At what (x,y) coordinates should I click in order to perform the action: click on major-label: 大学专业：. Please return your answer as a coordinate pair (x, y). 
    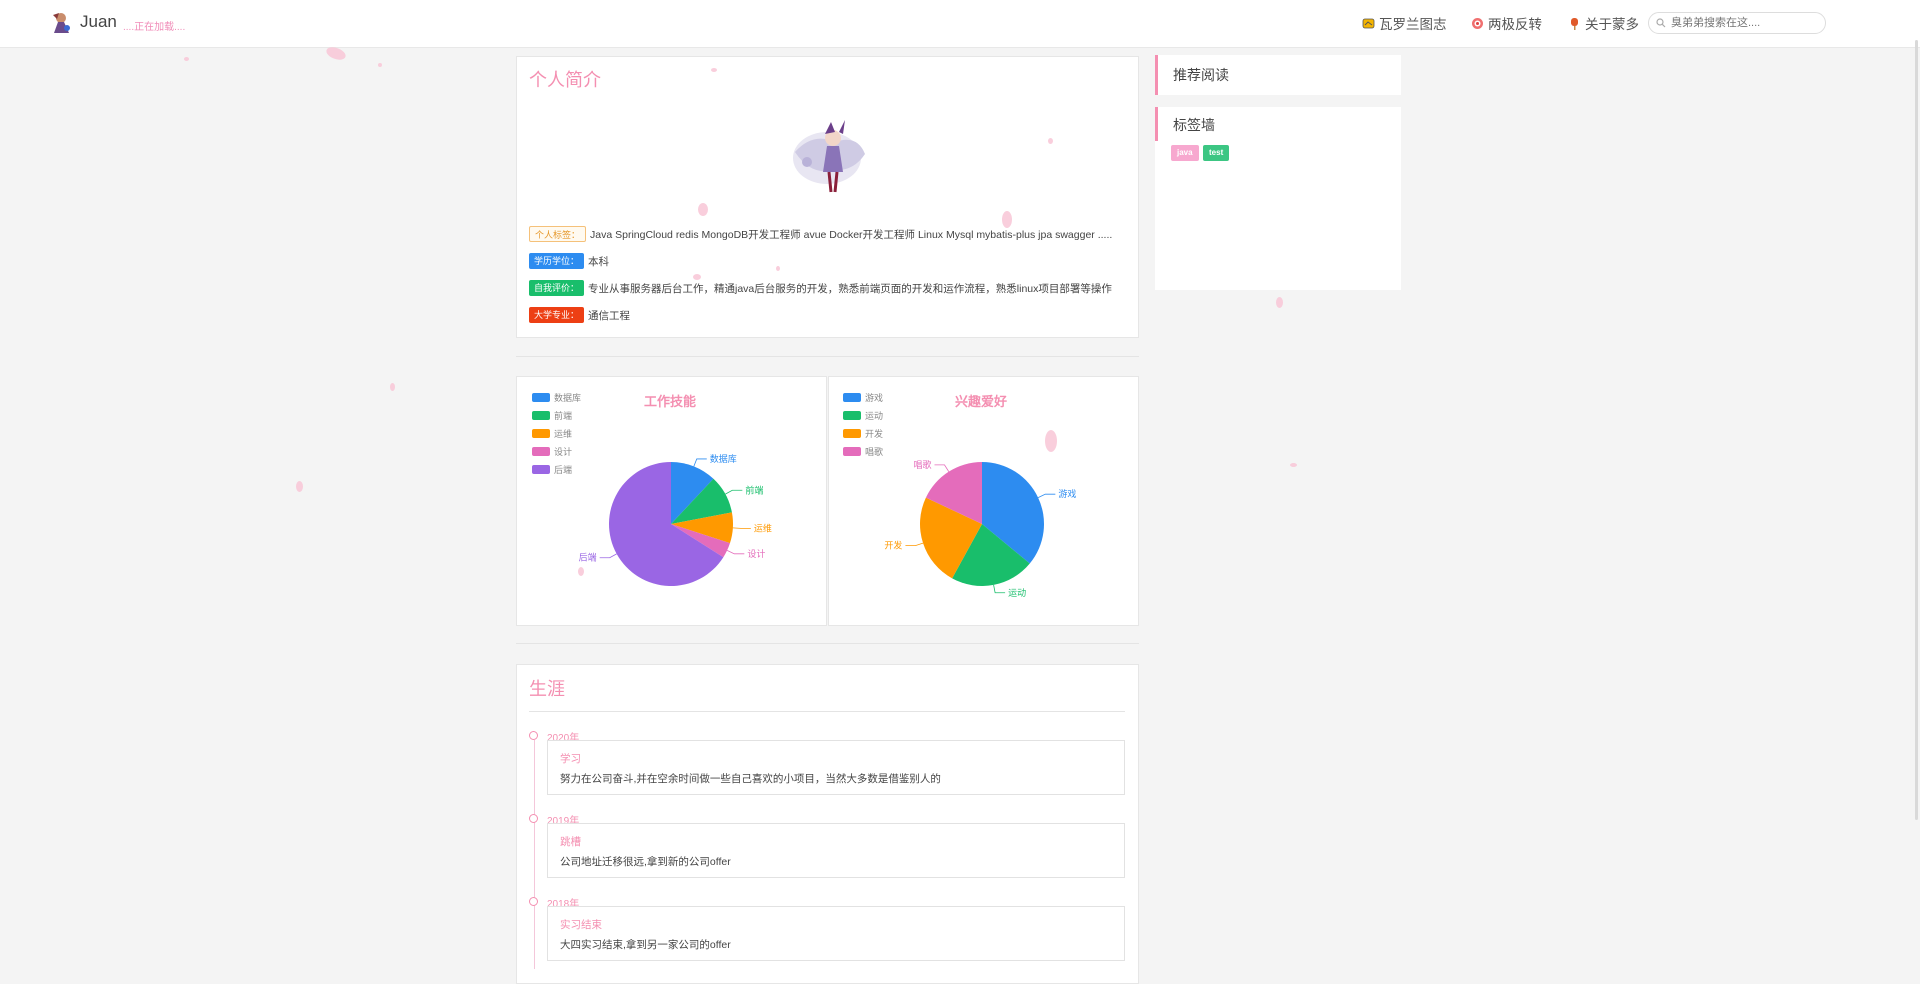
    Looking at the image, I should click on (557, 315).